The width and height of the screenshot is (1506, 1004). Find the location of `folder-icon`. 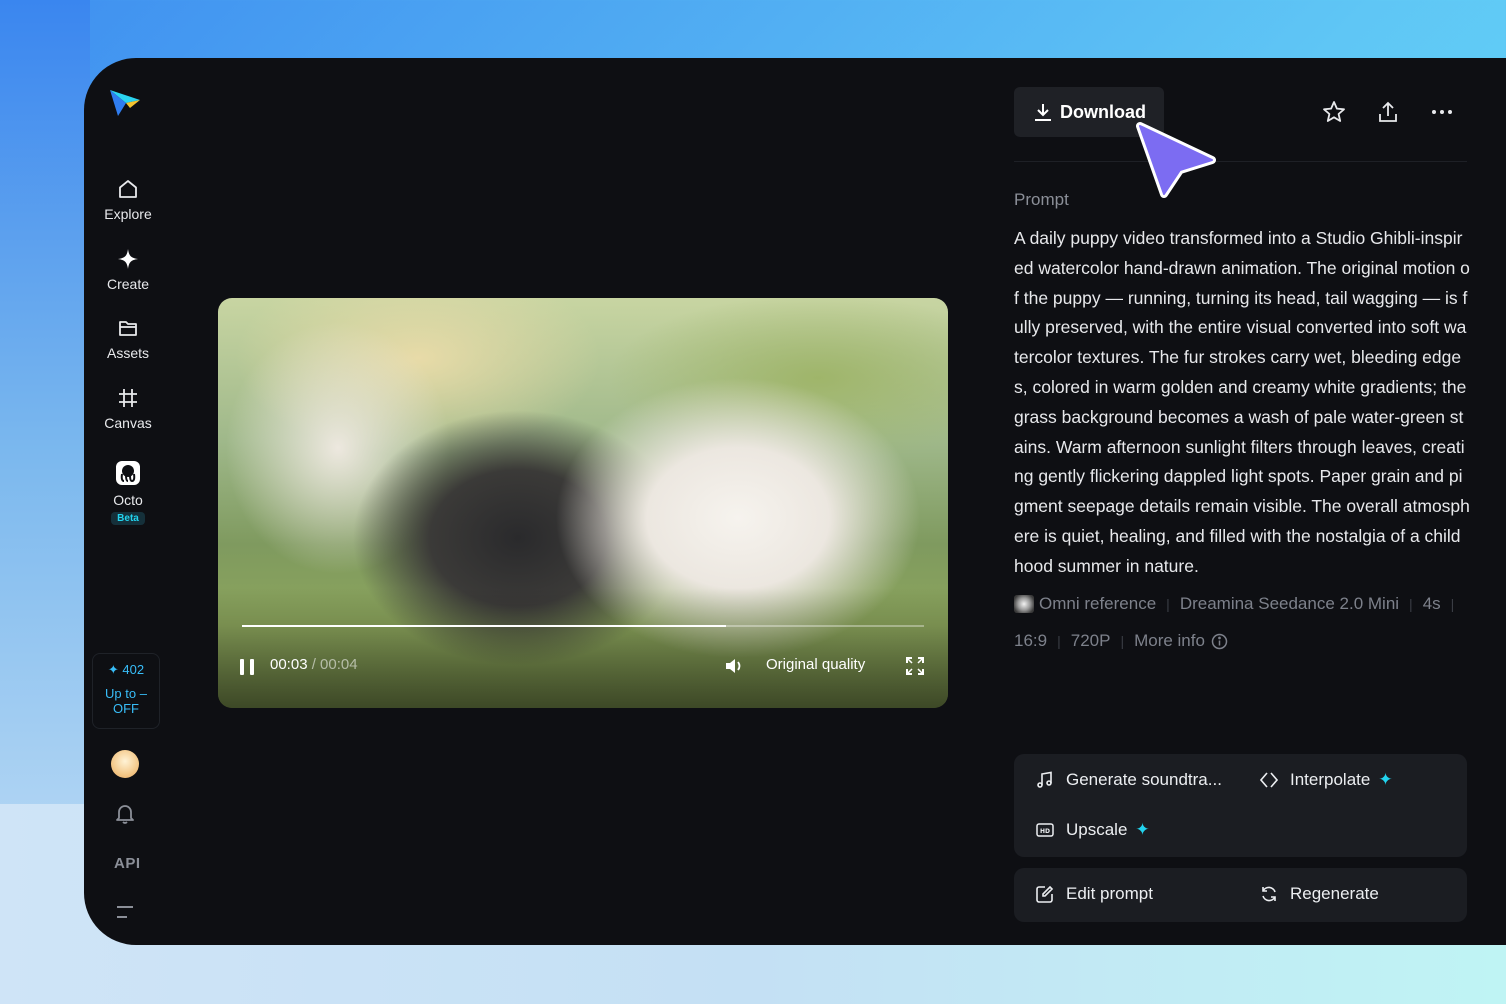

folder-icon is located at coordinates (128, 328).